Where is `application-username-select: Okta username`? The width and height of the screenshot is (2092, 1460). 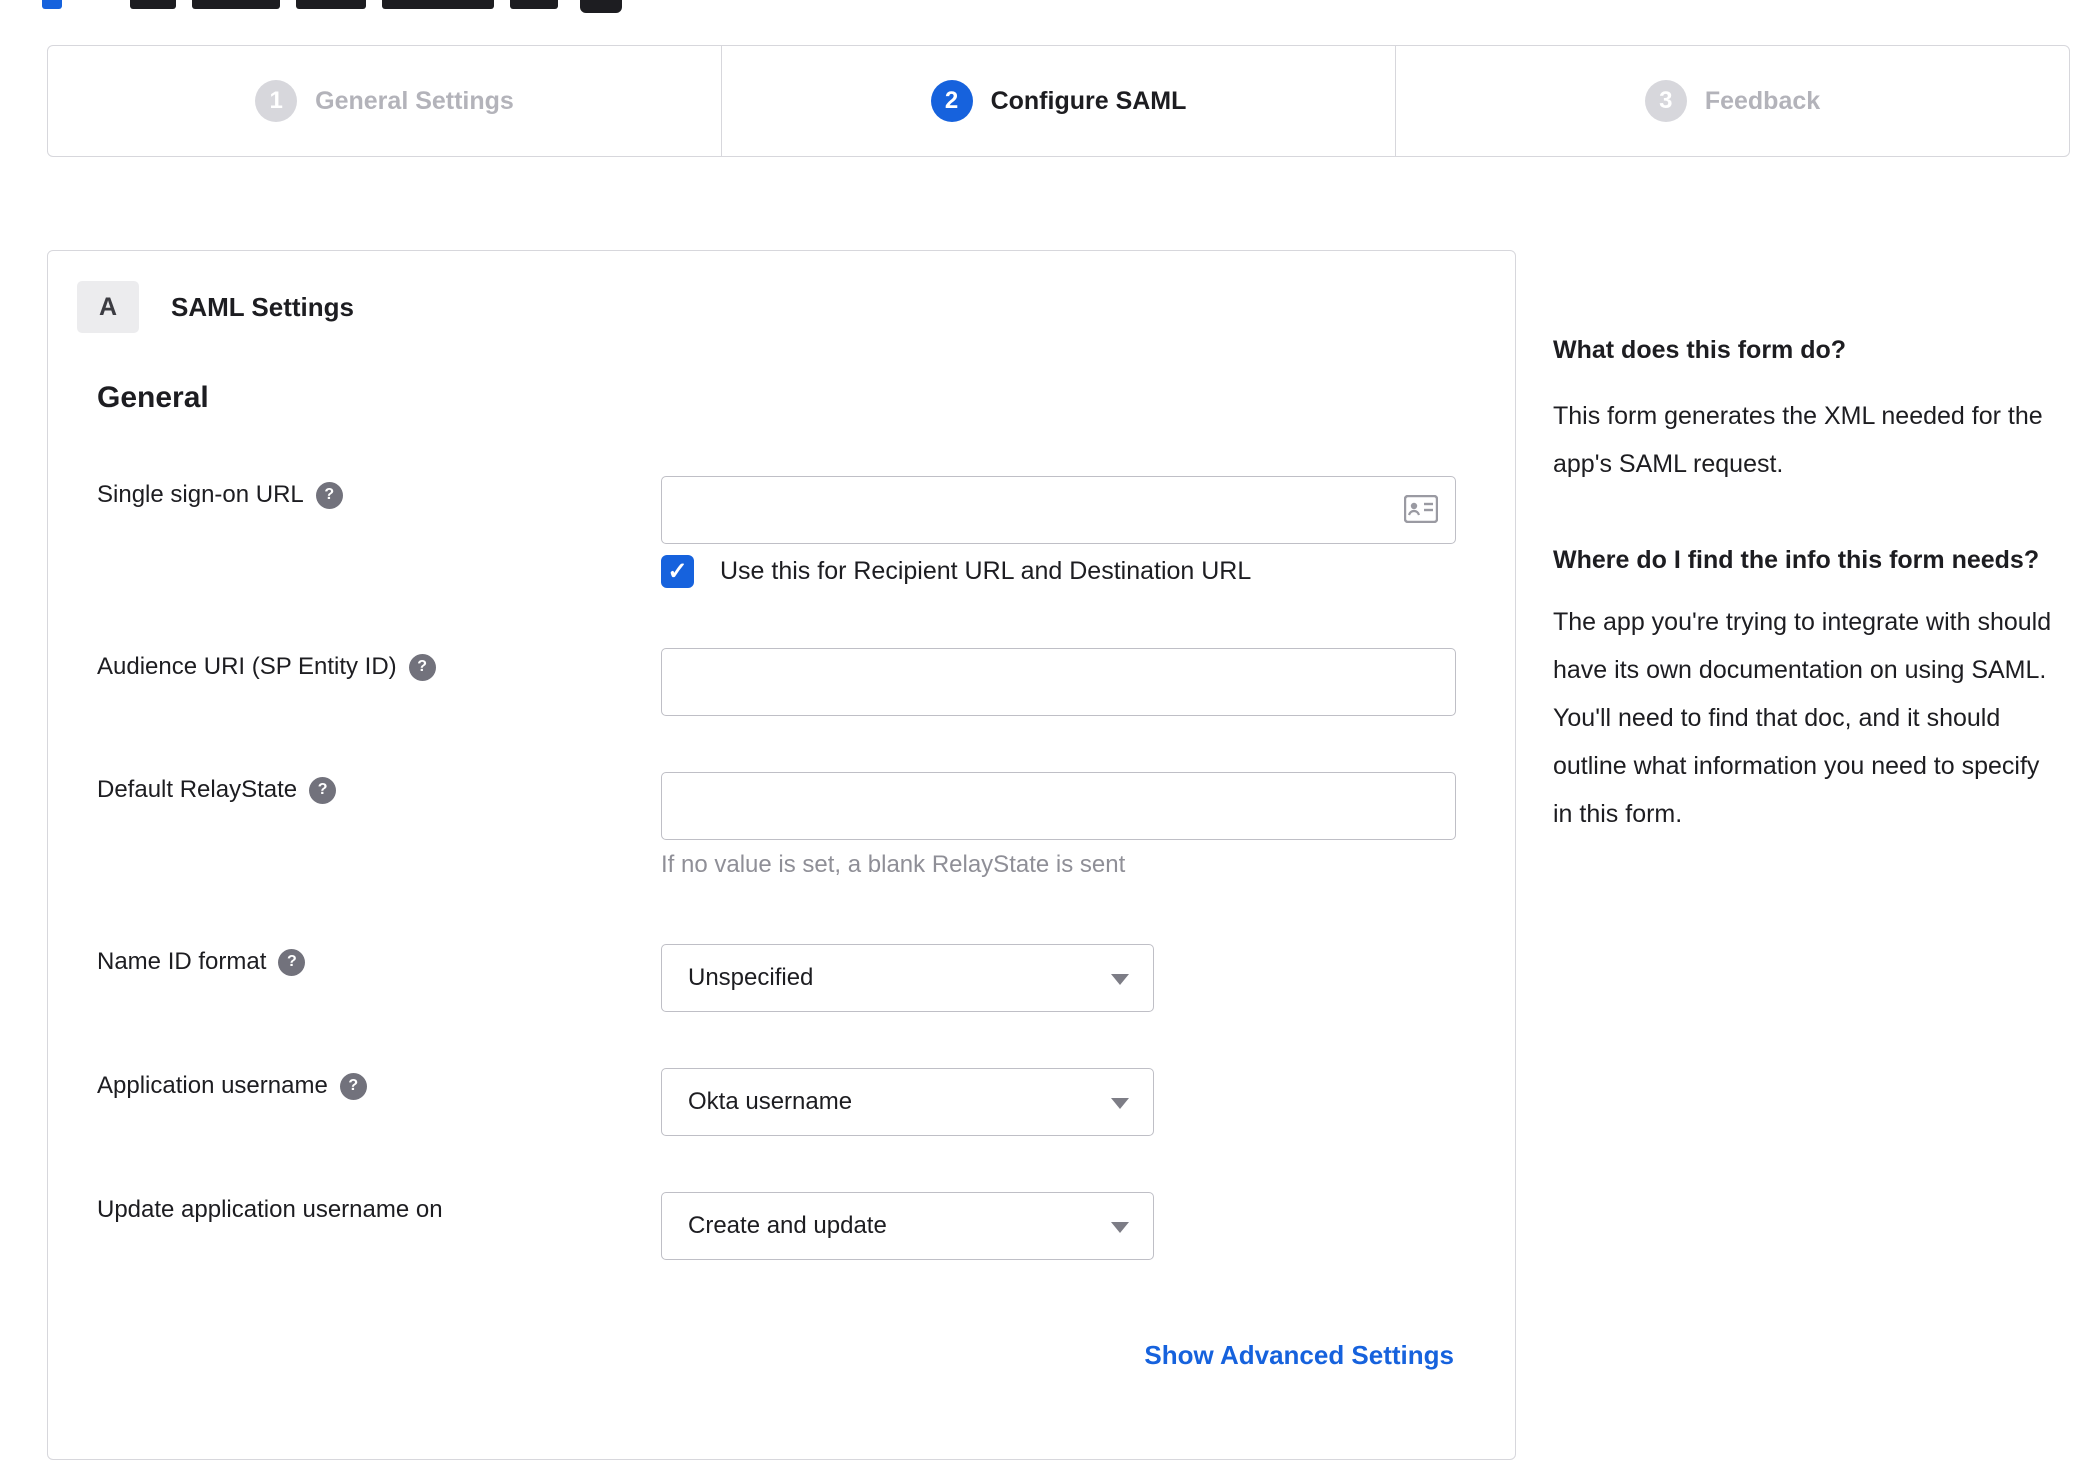 application-username-select: Okta username is located at coordinates (907, 1102).